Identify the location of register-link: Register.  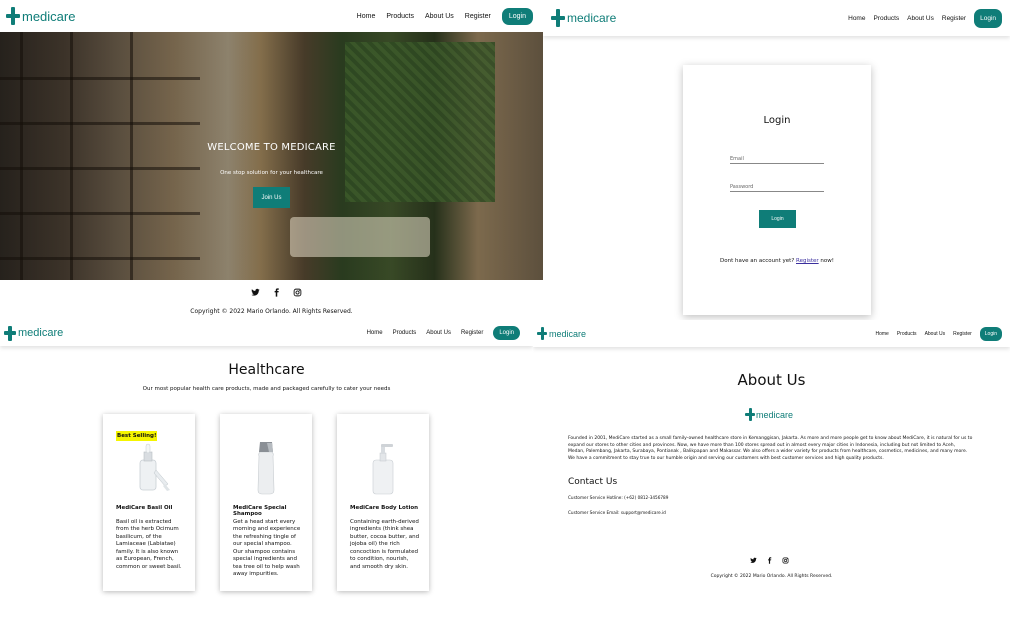
(807, 261).